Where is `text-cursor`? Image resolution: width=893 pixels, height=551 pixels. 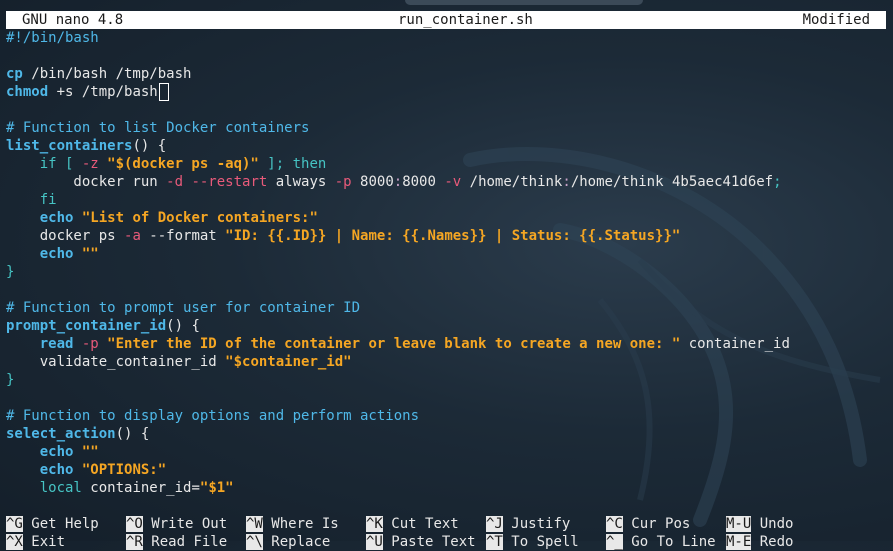
text-cursor is located at coordinates (163, 92).